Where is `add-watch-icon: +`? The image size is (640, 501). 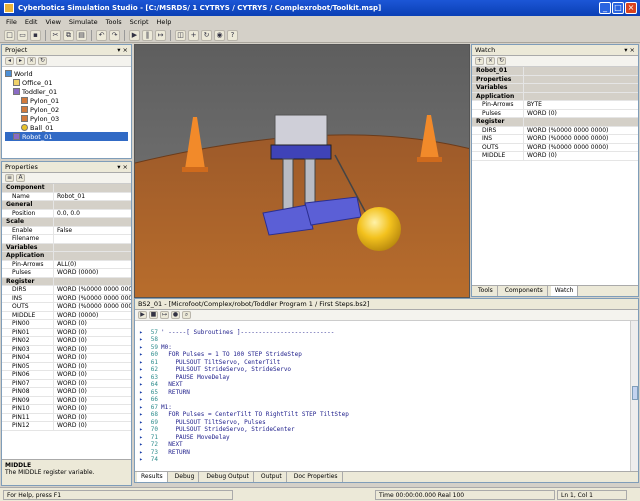
add-watch-icon: + is located at coordinates (479, 61).